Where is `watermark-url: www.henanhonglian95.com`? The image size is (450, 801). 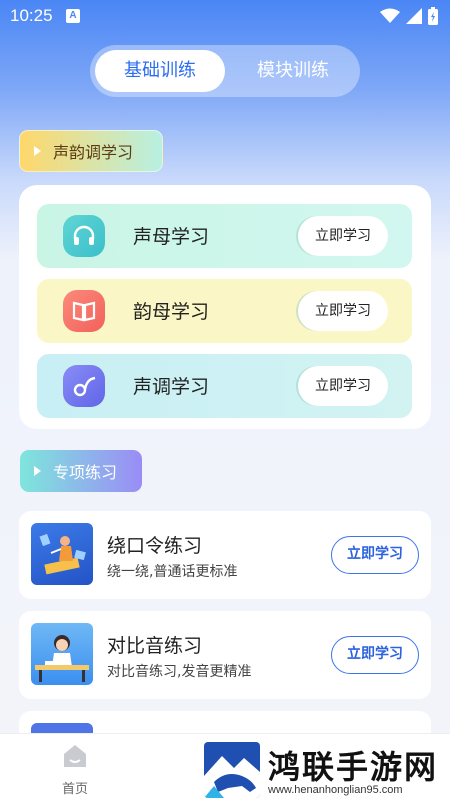 watermark-url: www.henanhonglian95.com is located at coordinates (335, 790).